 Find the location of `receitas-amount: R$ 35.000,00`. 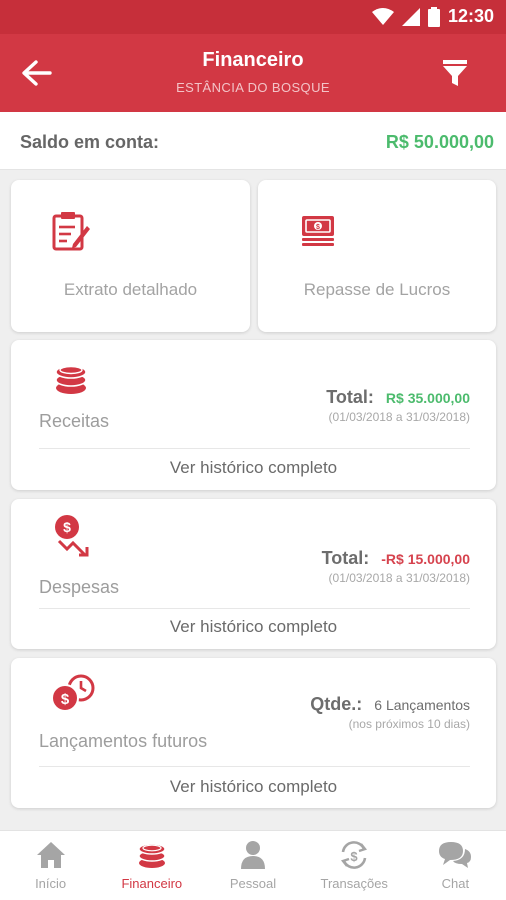

receitas-amount: R$ 35.000,00 is located at coordinates (427, 398).